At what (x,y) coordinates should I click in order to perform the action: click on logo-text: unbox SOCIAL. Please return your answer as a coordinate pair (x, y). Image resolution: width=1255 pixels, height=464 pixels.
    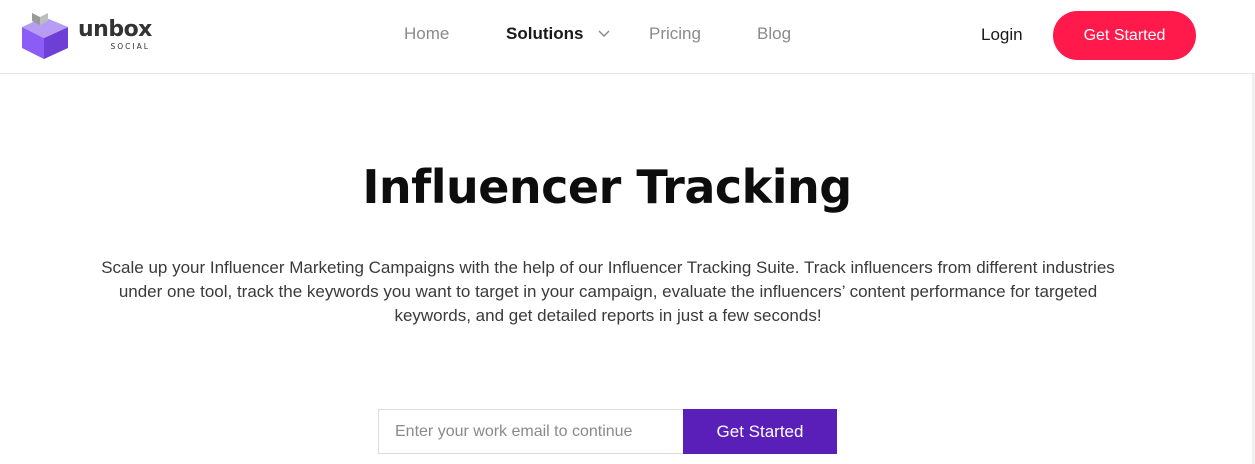
    Looking at the image, I should click on (115, 34).